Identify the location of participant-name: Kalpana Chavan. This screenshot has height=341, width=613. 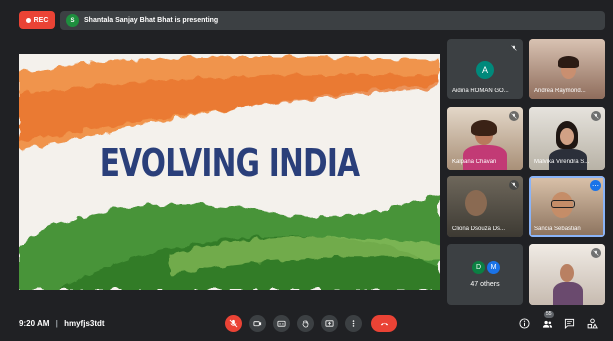
(474, 162).